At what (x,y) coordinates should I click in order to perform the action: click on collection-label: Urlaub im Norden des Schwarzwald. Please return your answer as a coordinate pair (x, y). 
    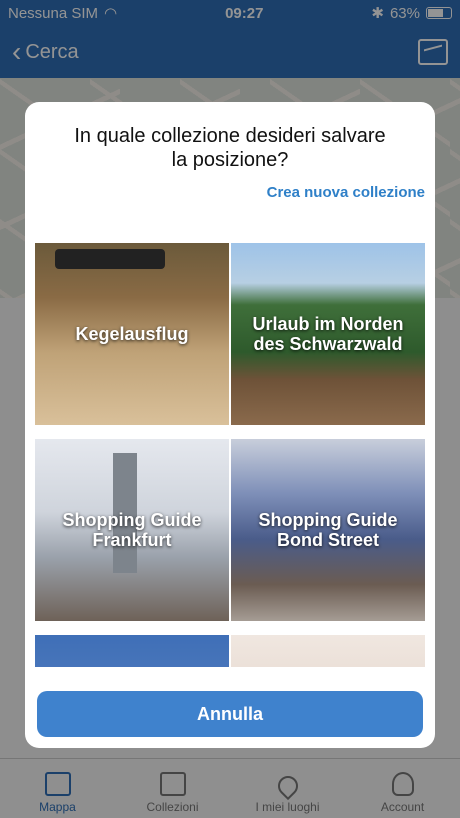
    Looking at the image, I should click on (328, 334).